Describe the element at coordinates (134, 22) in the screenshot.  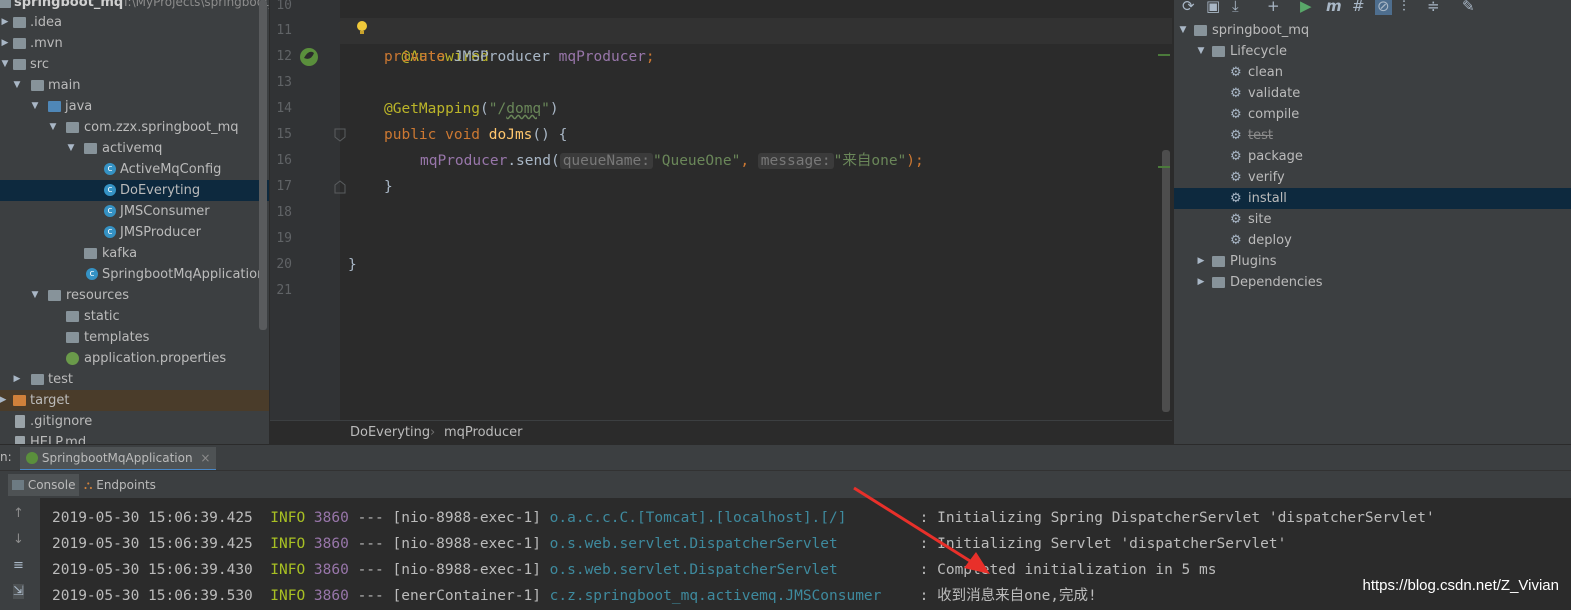
I see `tree-item-idea: ▶ .idea` at that location.